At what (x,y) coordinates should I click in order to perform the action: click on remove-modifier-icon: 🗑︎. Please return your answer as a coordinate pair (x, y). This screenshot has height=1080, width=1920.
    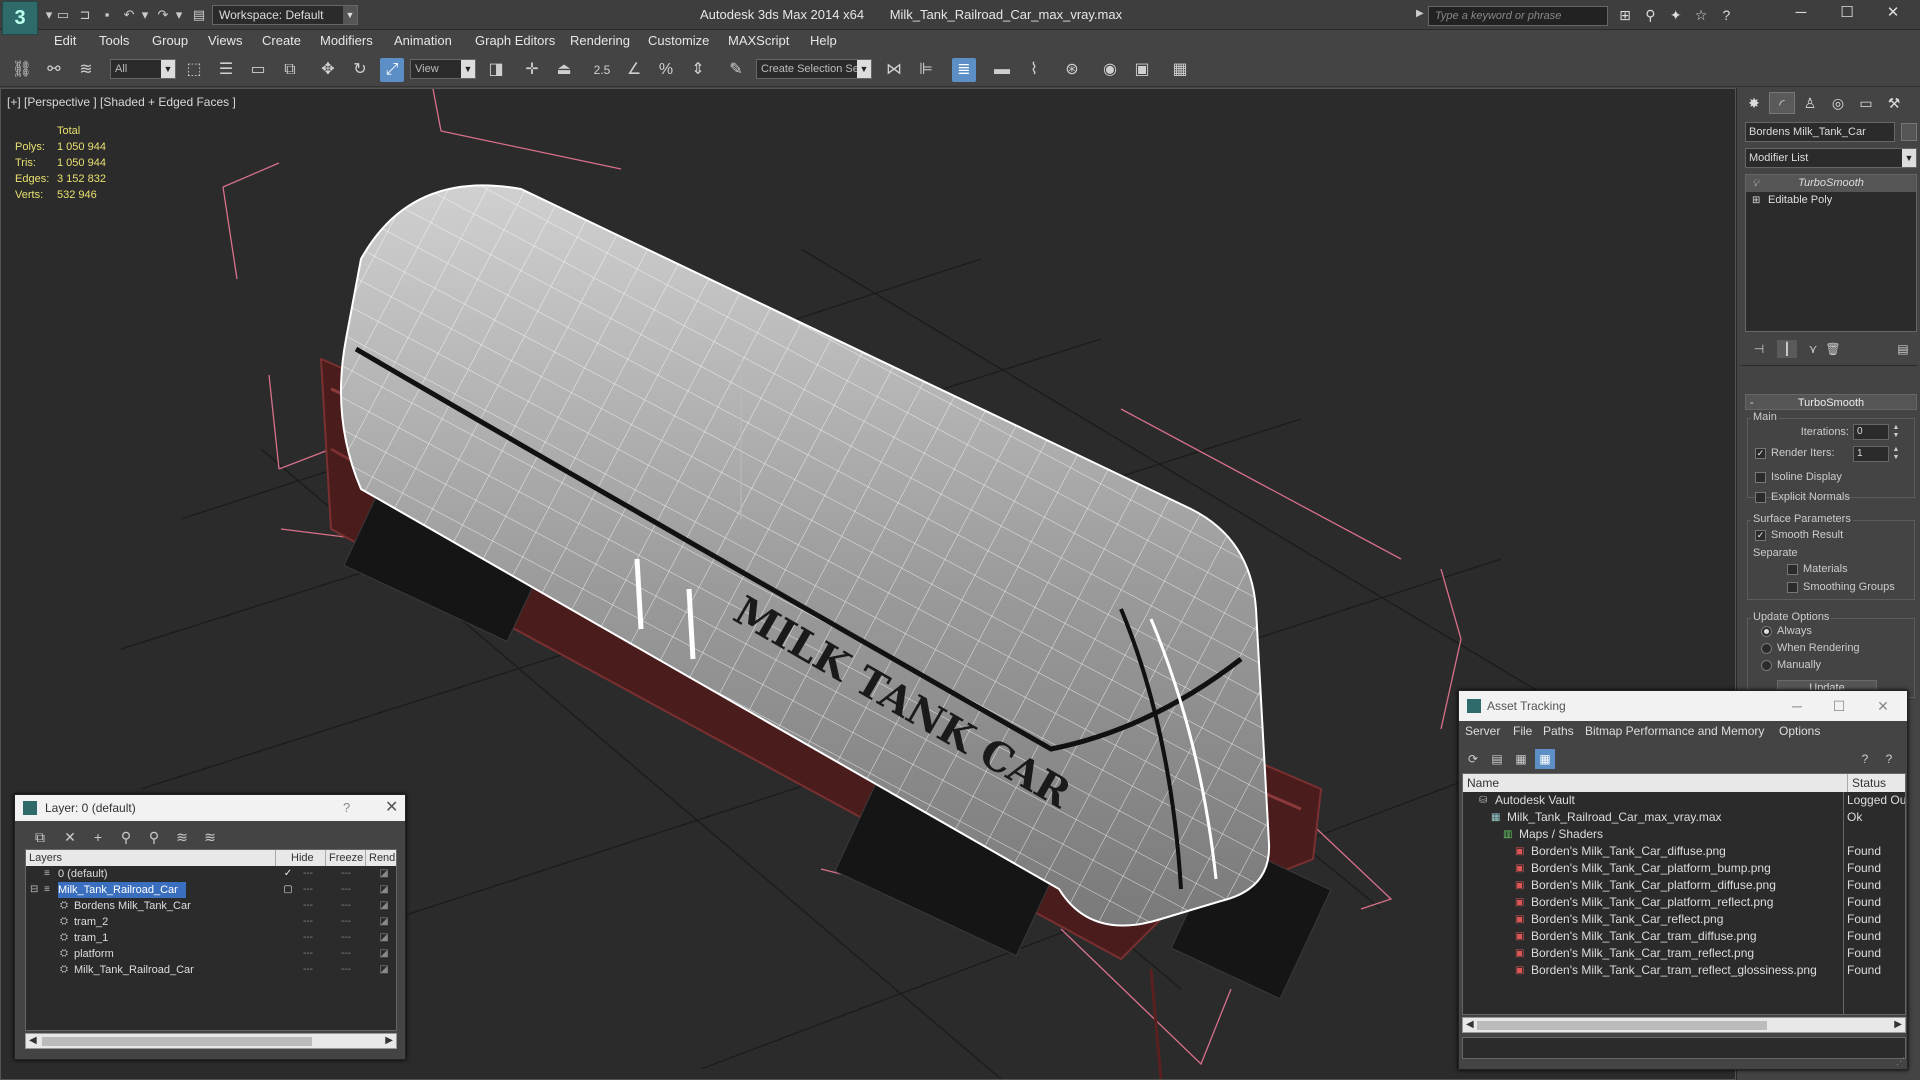
    Looking at the image, I should click on (1833, 349).